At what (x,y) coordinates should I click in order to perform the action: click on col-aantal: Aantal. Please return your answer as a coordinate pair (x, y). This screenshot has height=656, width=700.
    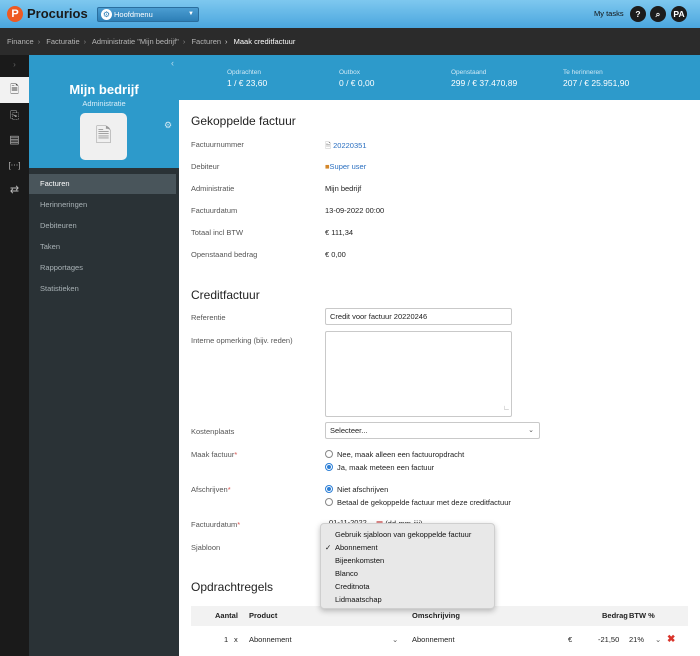
    Looking at the image, I should click on (226, 615).